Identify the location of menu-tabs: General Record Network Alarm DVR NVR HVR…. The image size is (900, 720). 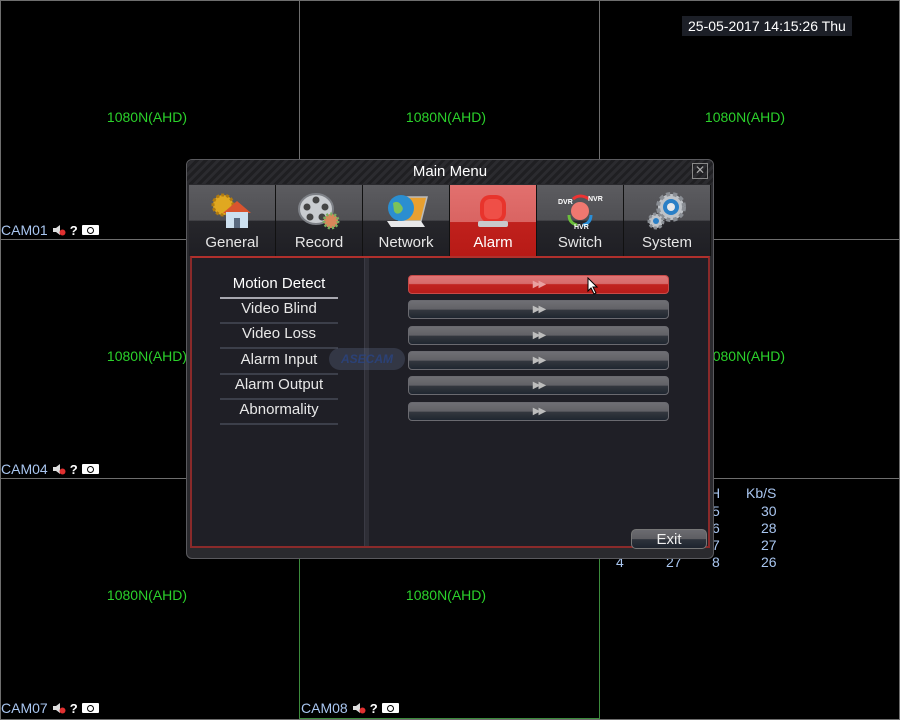
(450, 220).